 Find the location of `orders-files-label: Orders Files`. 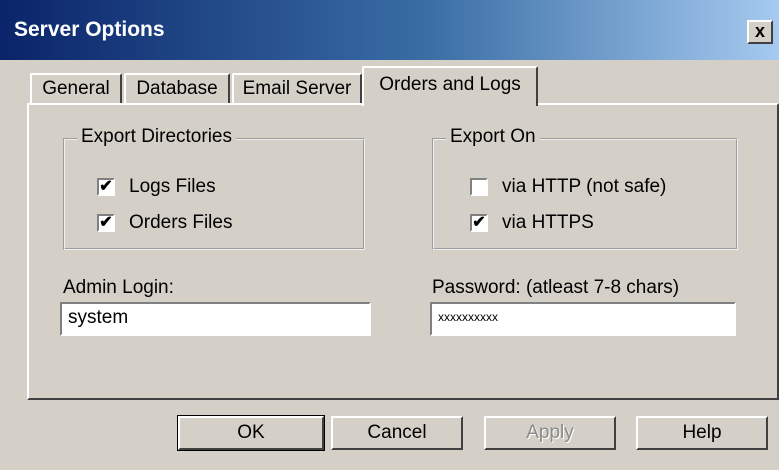

orders-files-label: Orders Files is located at coordinates (181, 222).